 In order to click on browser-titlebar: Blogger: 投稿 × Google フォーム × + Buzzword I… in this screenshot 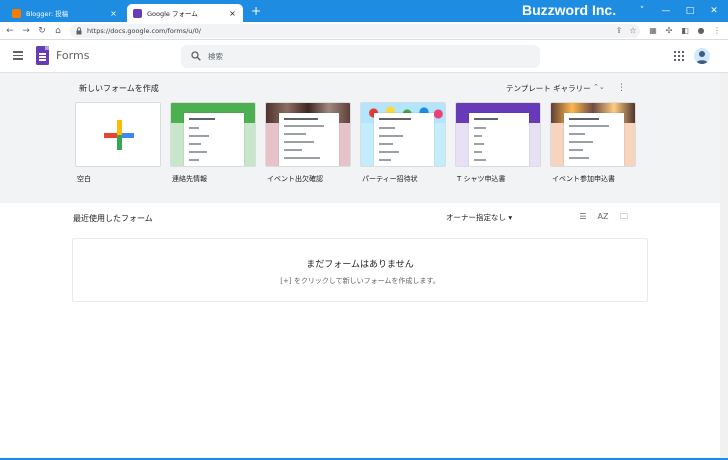, I will do `click(364, 11)`.